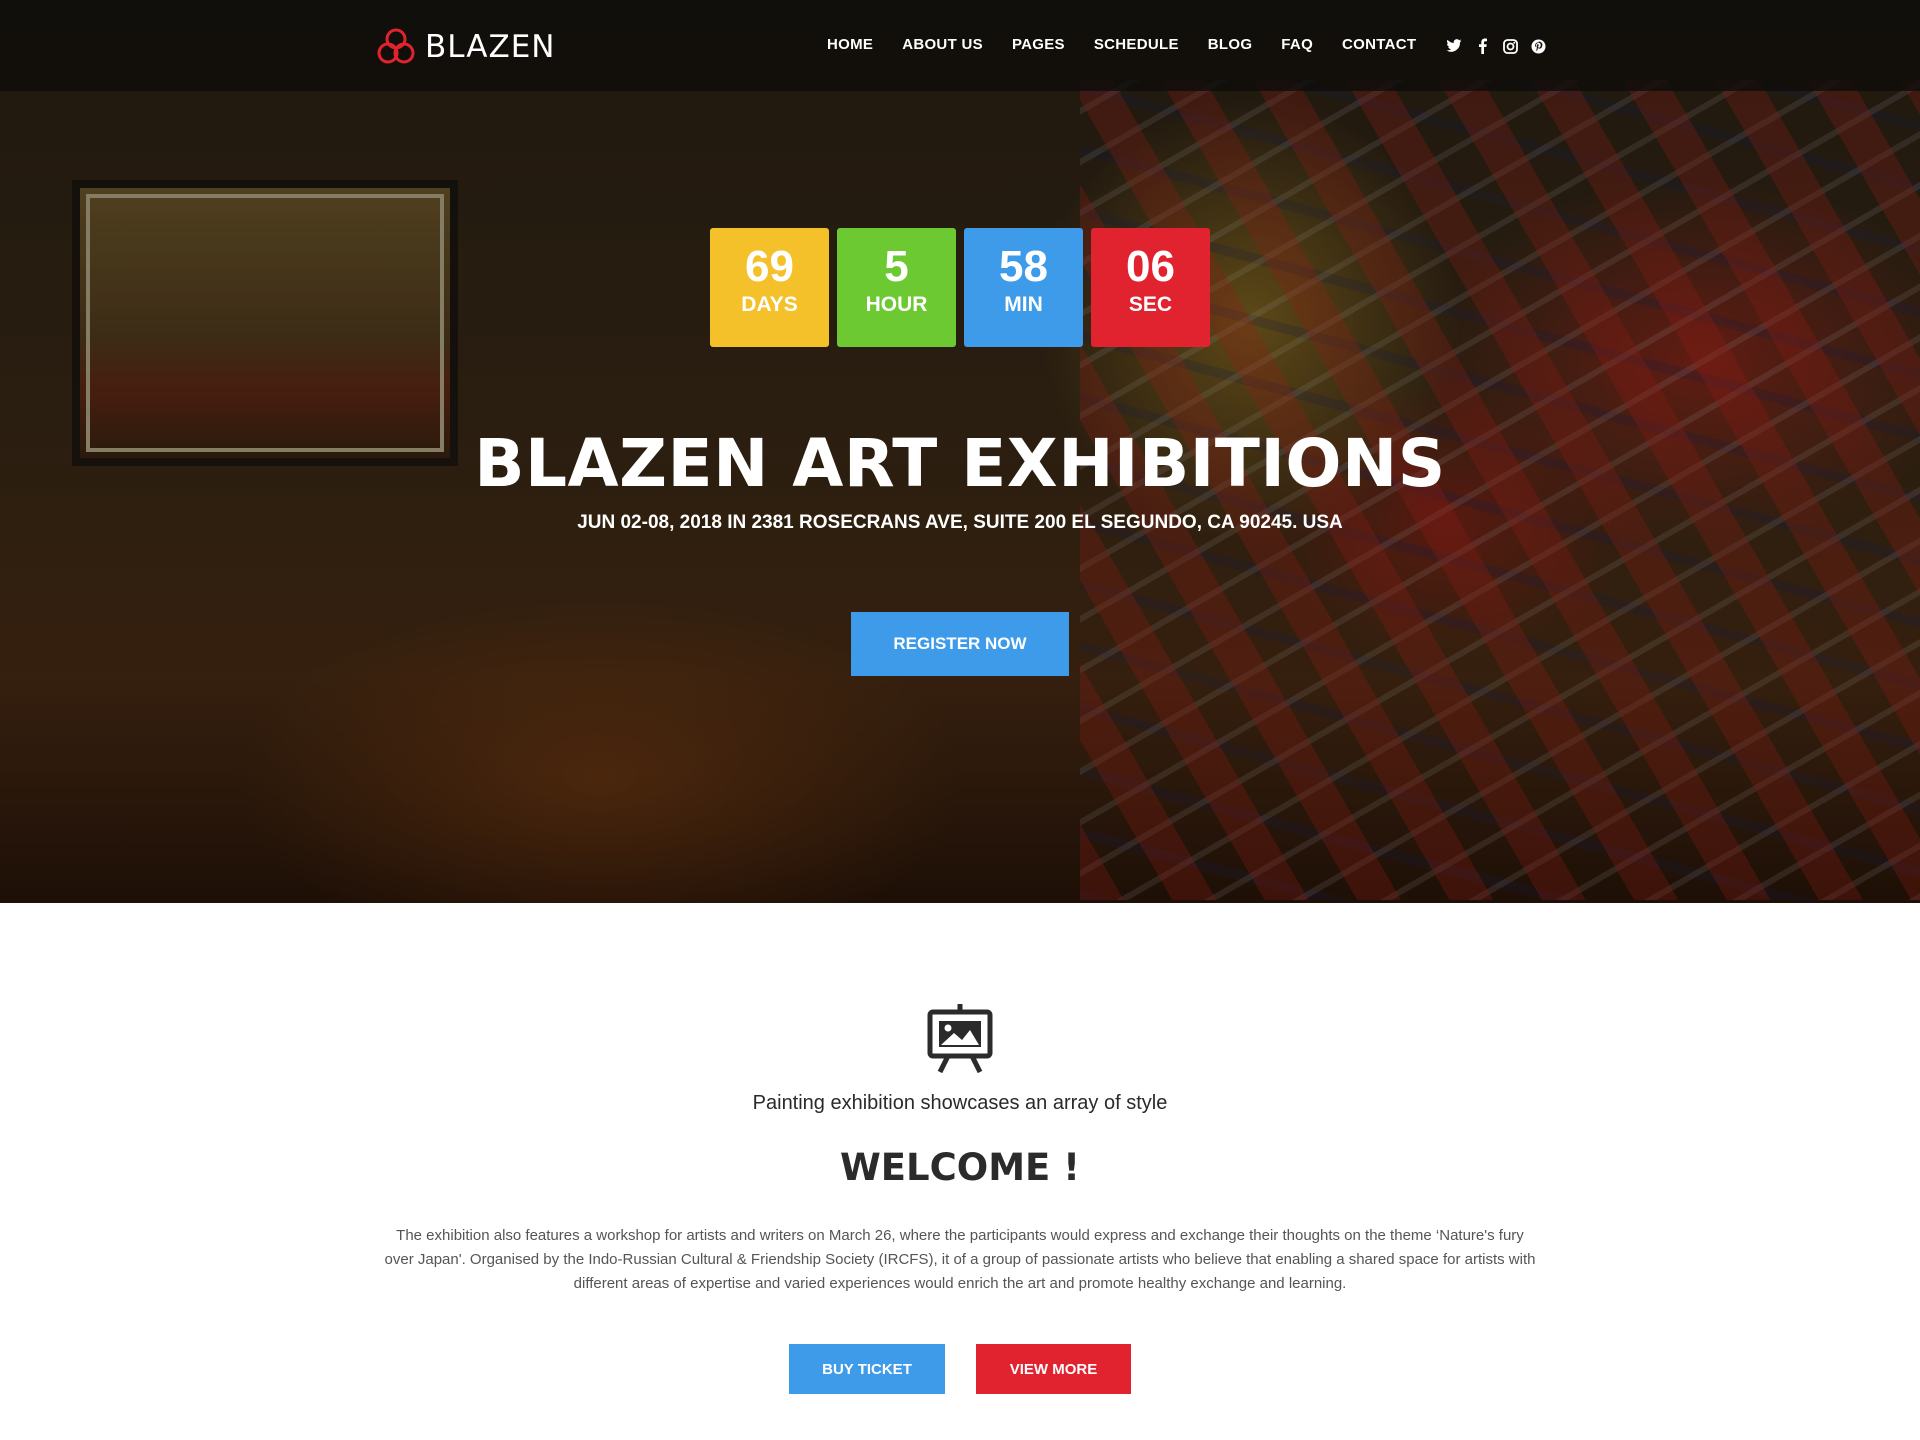 The height and width of the screenshot is (1440, 1920). I want to click on nav-faq: FAQ, so click(1297, 44).